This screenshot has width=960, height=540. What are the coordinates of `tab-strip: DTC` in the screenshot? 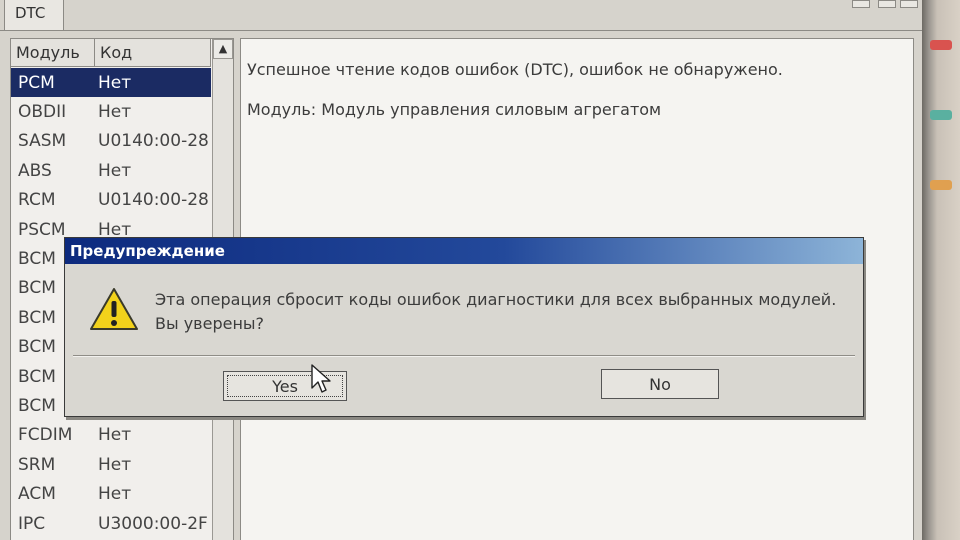 It's located at (461, 15).